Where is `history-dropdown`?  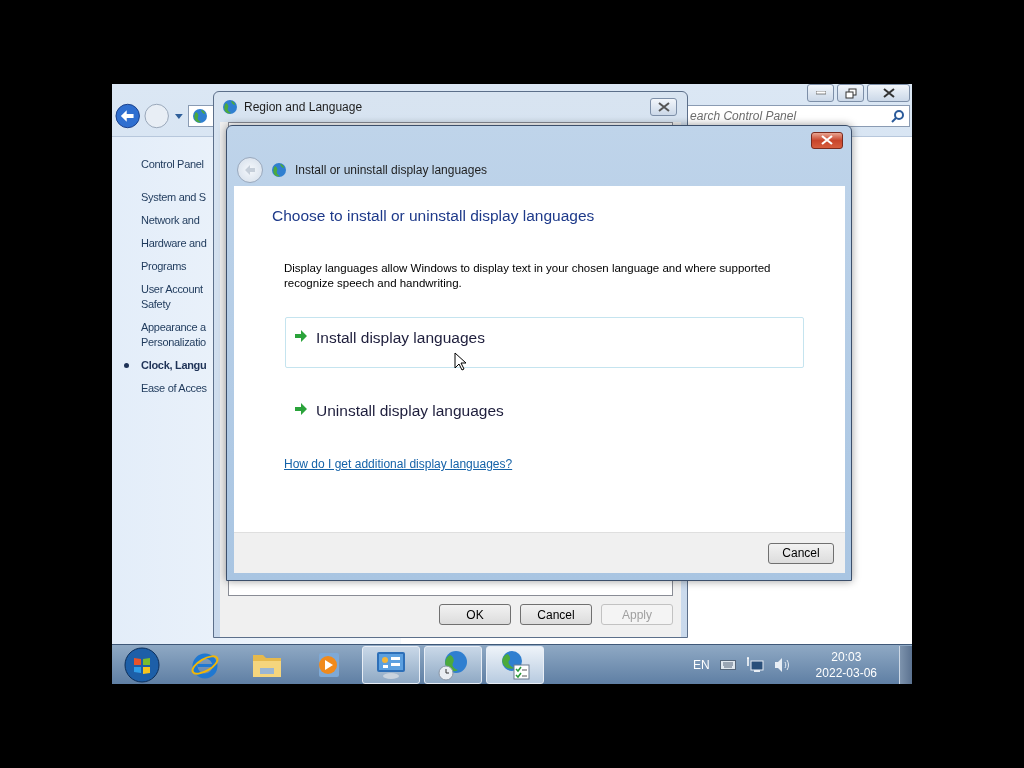 history-dropdown is located at coordinates (178, 116).